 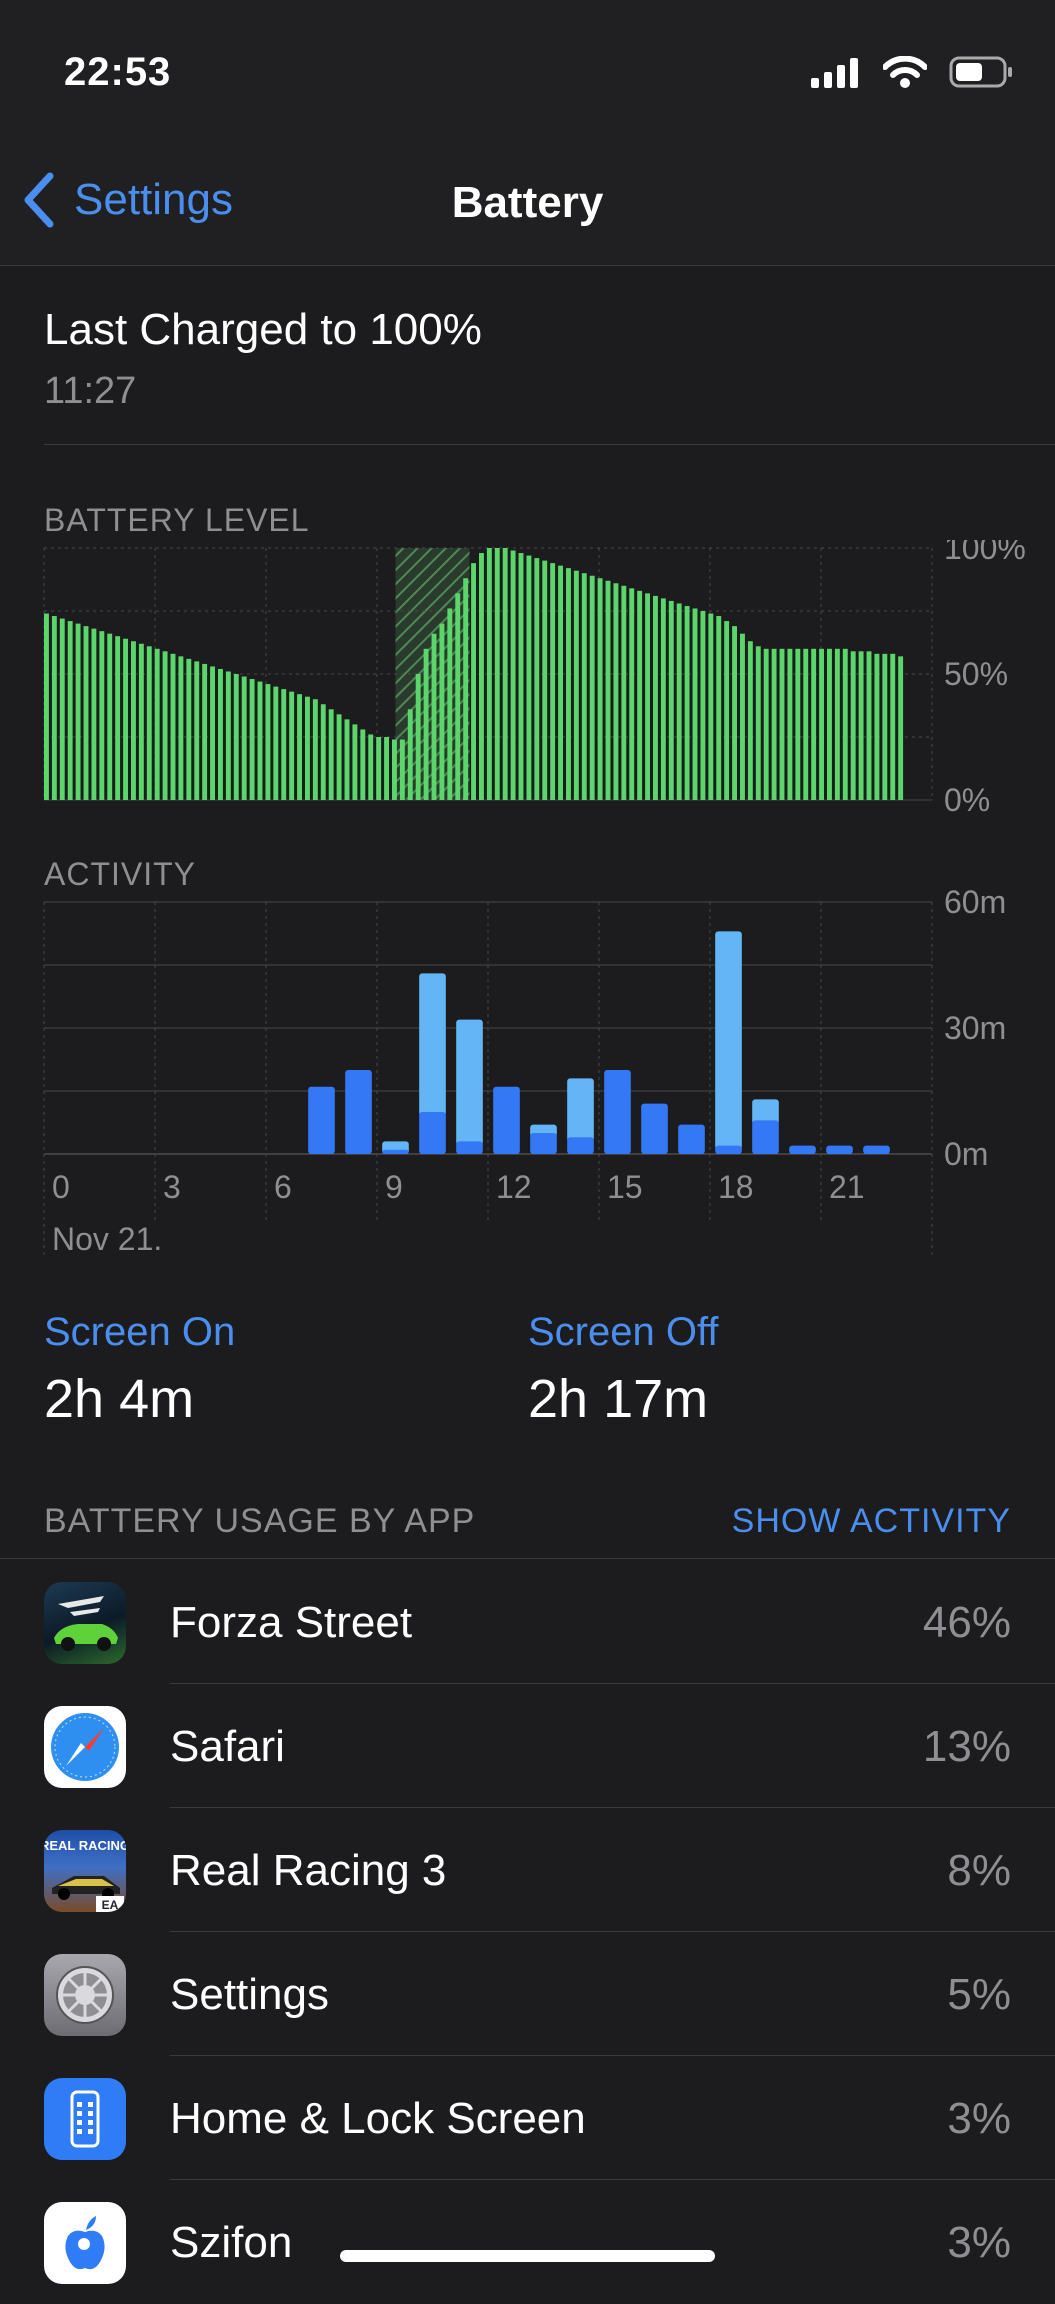 I want to click on last-charged-time: 11:27, so click(x=90, y=391).